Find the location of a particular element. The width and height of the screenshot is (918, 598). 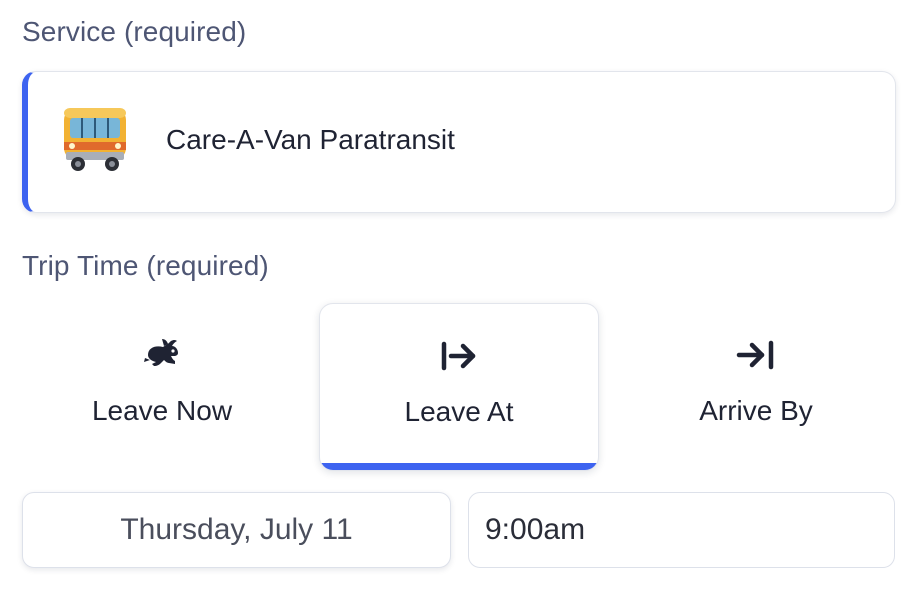

service-name: Care-A-Van Paratransit is located at coordinates (310, 139).